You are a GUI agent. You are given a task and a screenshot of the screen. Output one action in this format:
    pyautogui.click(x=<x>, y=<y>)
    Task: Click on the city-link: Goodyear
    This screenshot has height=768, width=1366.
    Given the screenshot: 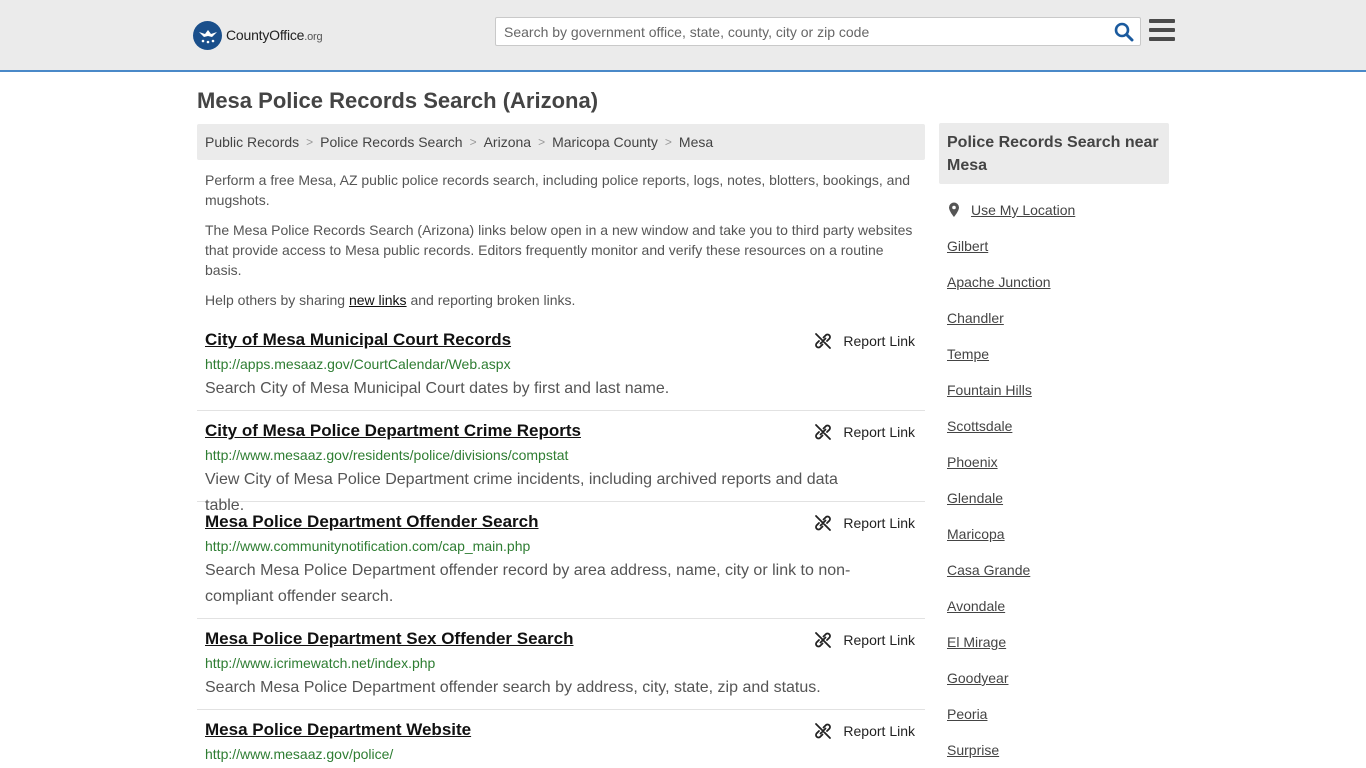 What is the action you would take?
    pyautogui.click(x=977, y=678)
    